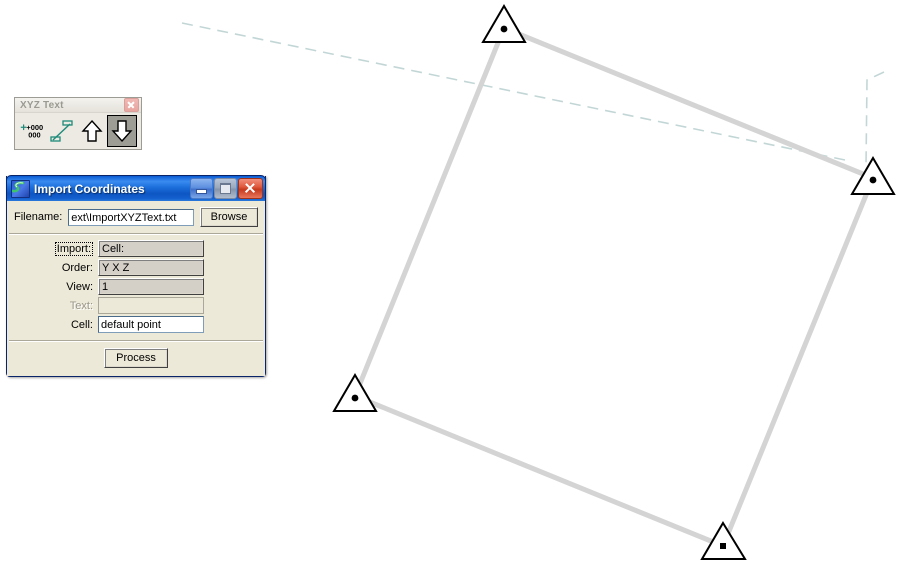 Image resolution: width=898 pixels, height=567 pixels. I want to click on order-field-value: Y X Z, so click(151, 267).